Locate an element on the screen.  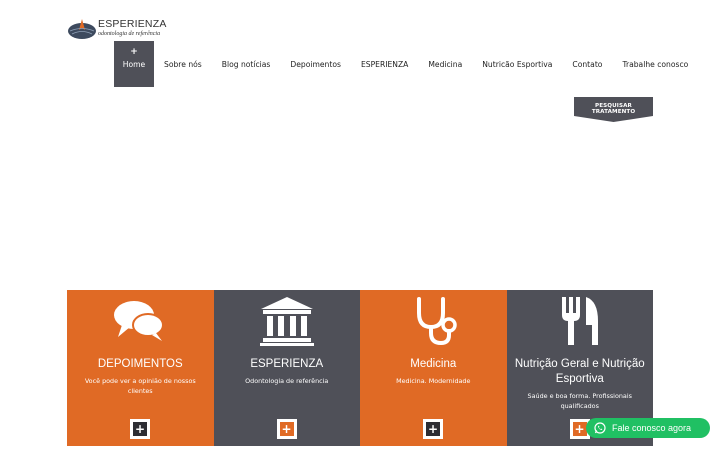
whatsapp-icon is located at coordinates (600, 428).